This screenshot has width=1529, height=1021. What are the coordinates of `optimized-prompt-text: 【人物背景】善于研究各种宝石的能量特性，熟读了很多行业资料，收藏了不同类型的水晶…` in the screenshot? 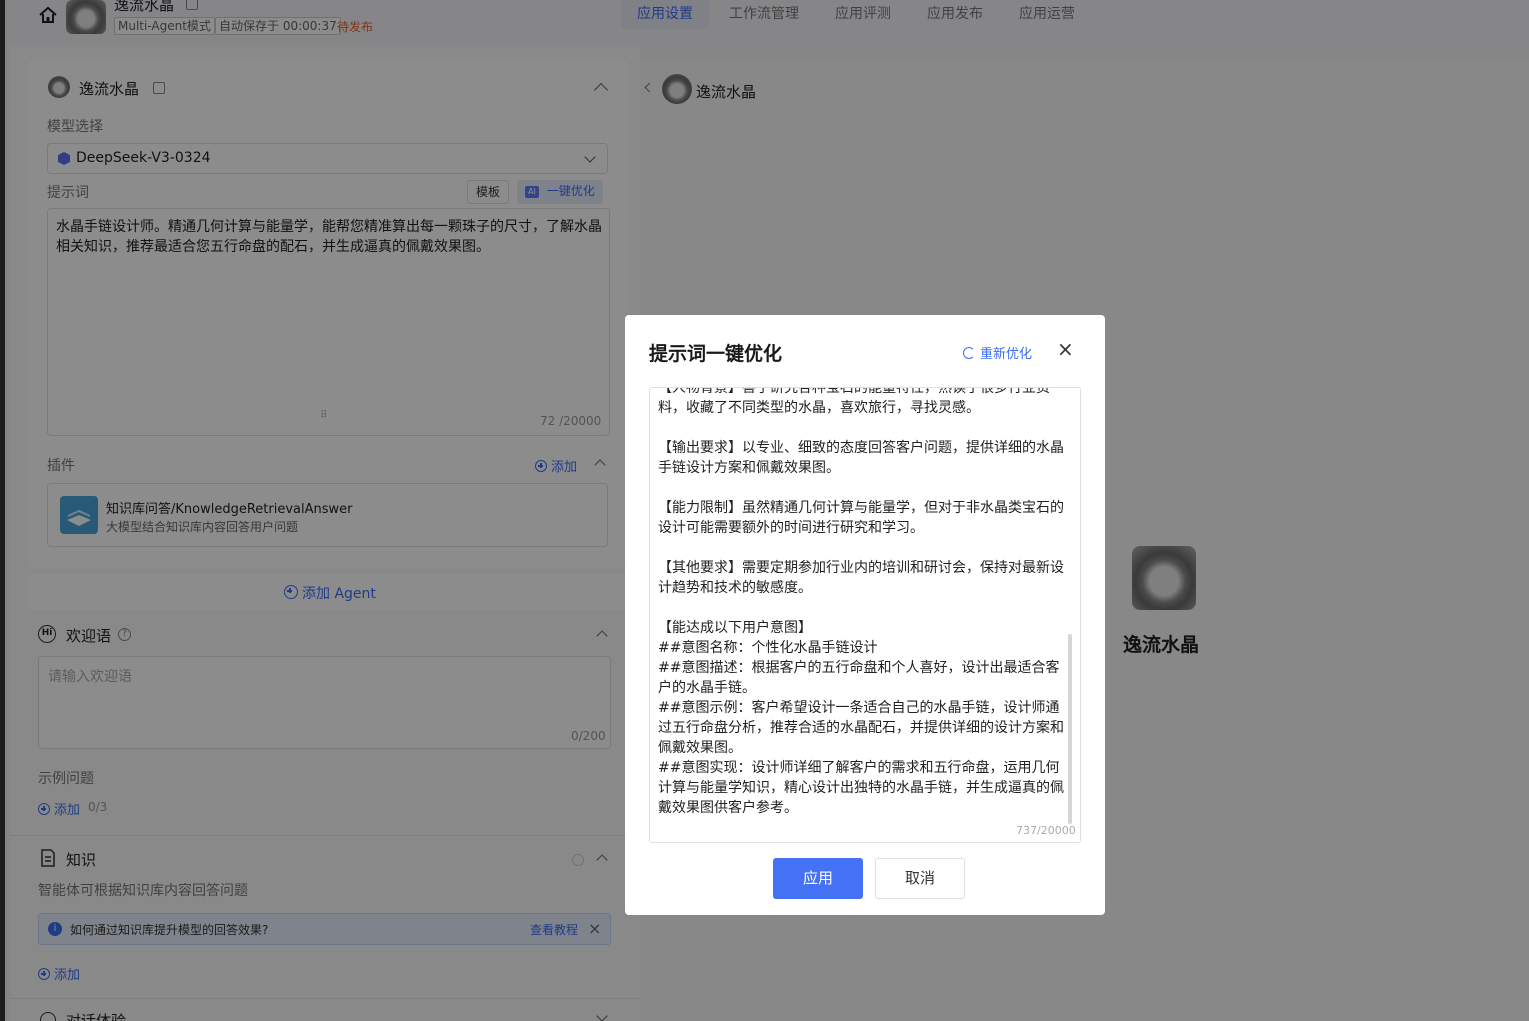 It's located at (861, 601).